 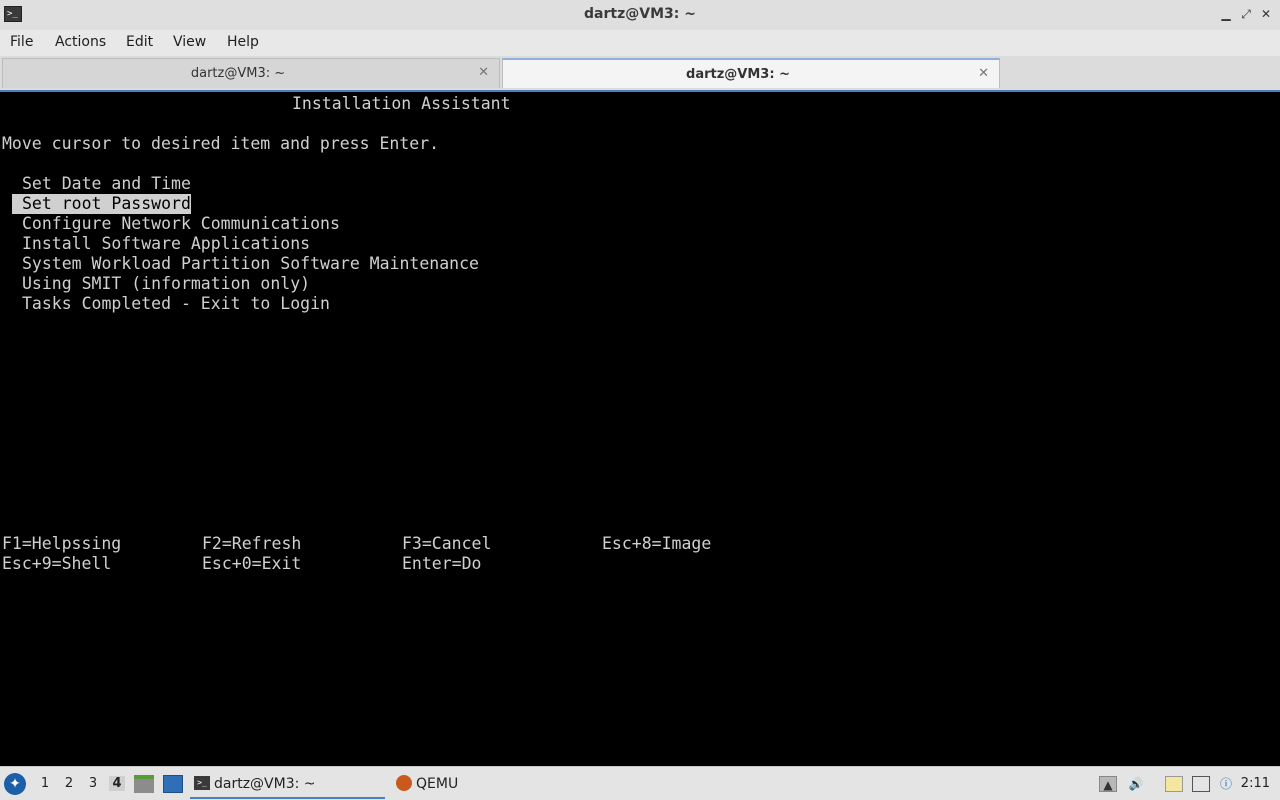 I want to click on notification-icon: ⓘ, so click(x=1226, y=784).